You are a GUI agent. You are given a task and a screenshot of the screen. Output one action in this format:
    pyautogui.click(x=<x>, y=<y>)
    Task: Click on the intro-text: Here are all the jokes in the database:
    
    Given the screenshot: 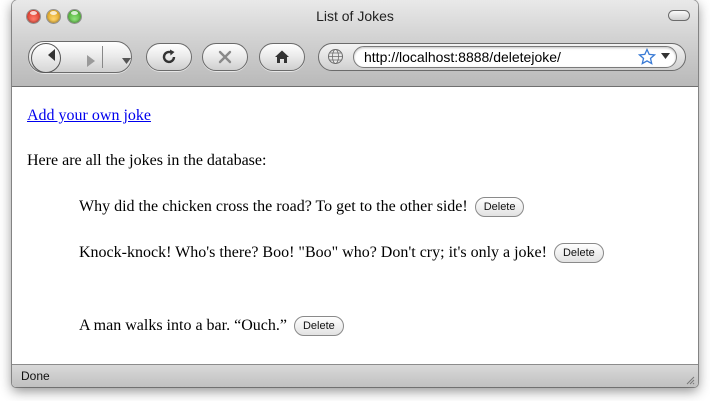 What is the action you would take?
    pyautogui.click(x=147, y=160)
    